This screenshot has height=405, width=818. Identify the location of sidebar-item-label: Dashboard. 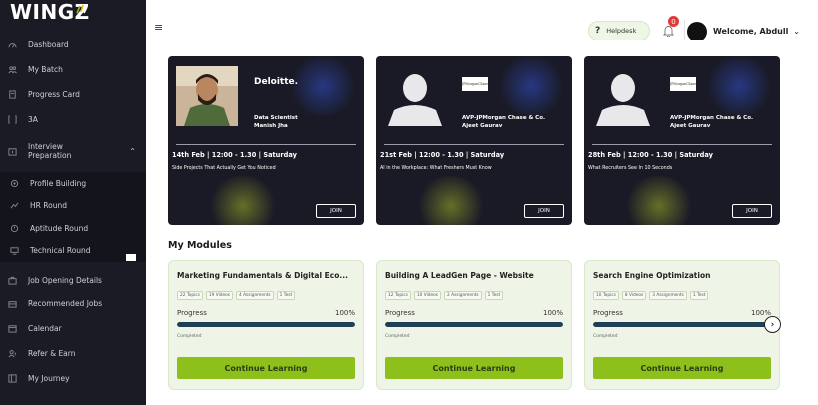
(48, 44).